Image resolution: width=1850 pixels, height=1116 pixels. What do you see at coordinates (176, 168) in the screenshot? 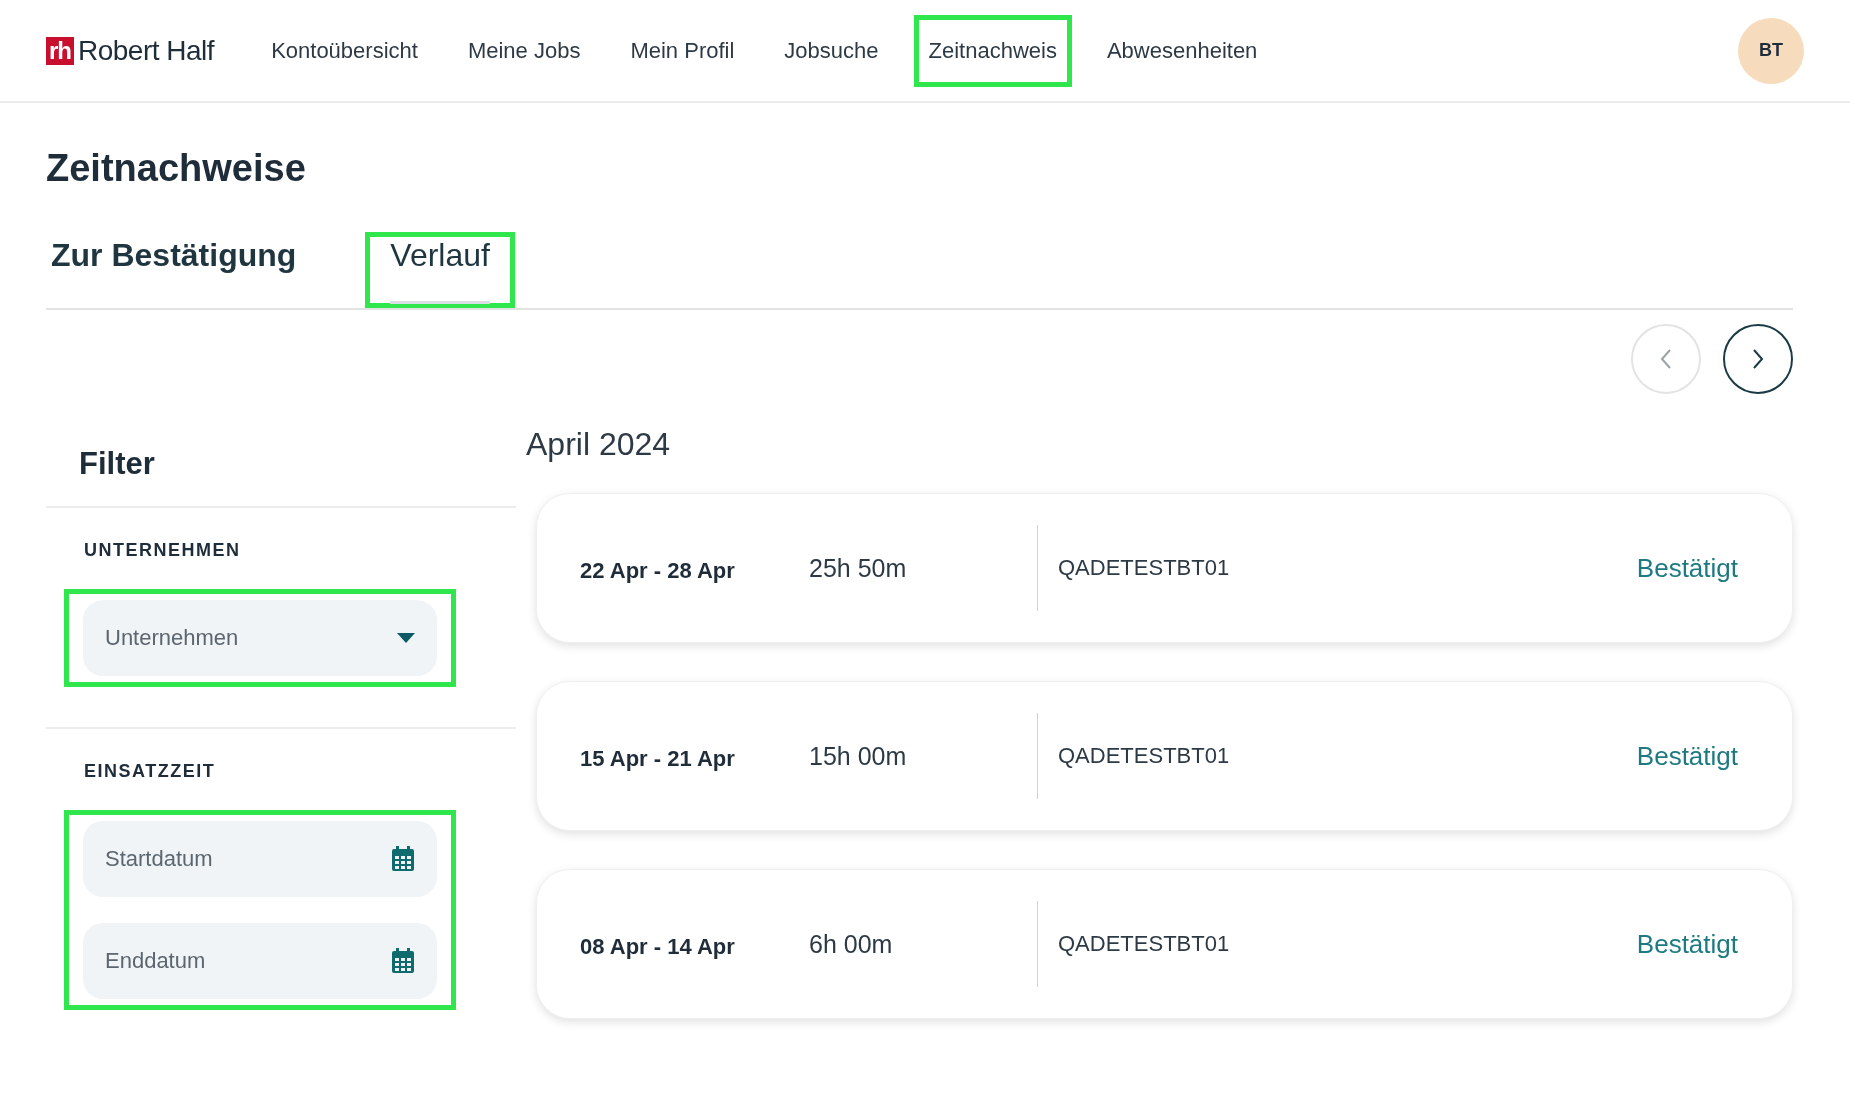
I see `page-title: Zeitnachweise` at bounding box center [176, 168].